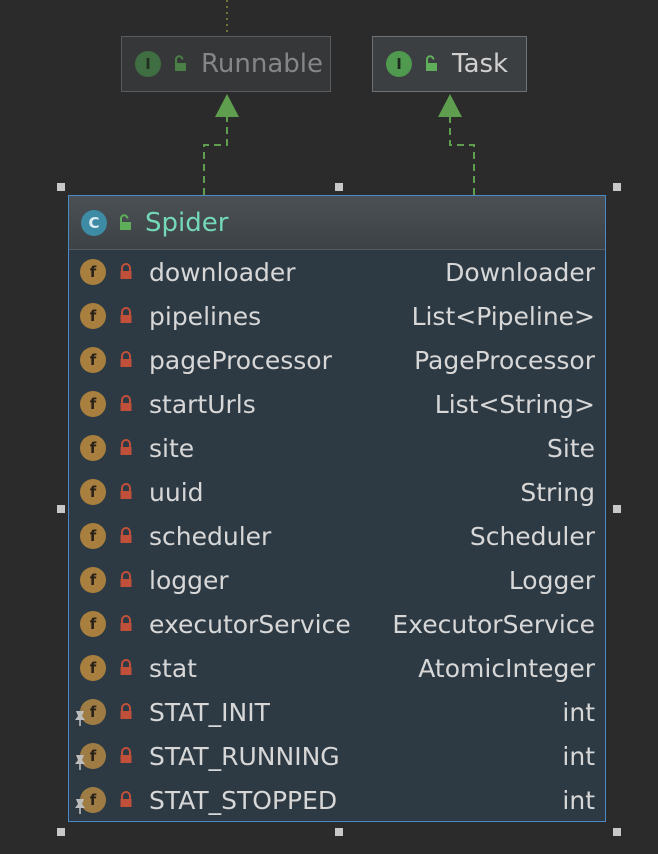 The width and height of the screenshot is (658, 854). Describe the element at coordinates (61, 509) in the screenshot. I see `selection-handle-middle-left` at that location.